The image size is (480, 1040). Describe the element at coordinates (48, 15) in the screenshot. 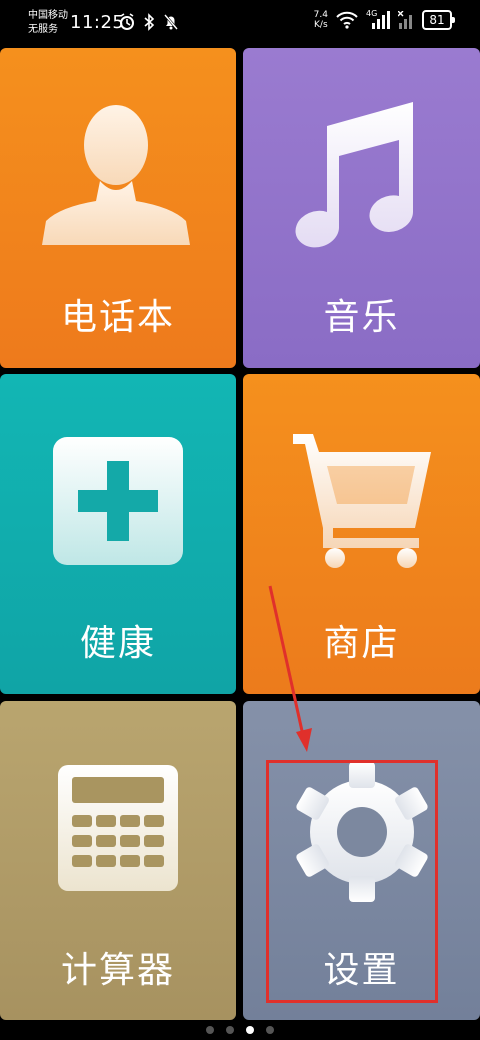

I see `carrier-name: 中国移动` at that location.